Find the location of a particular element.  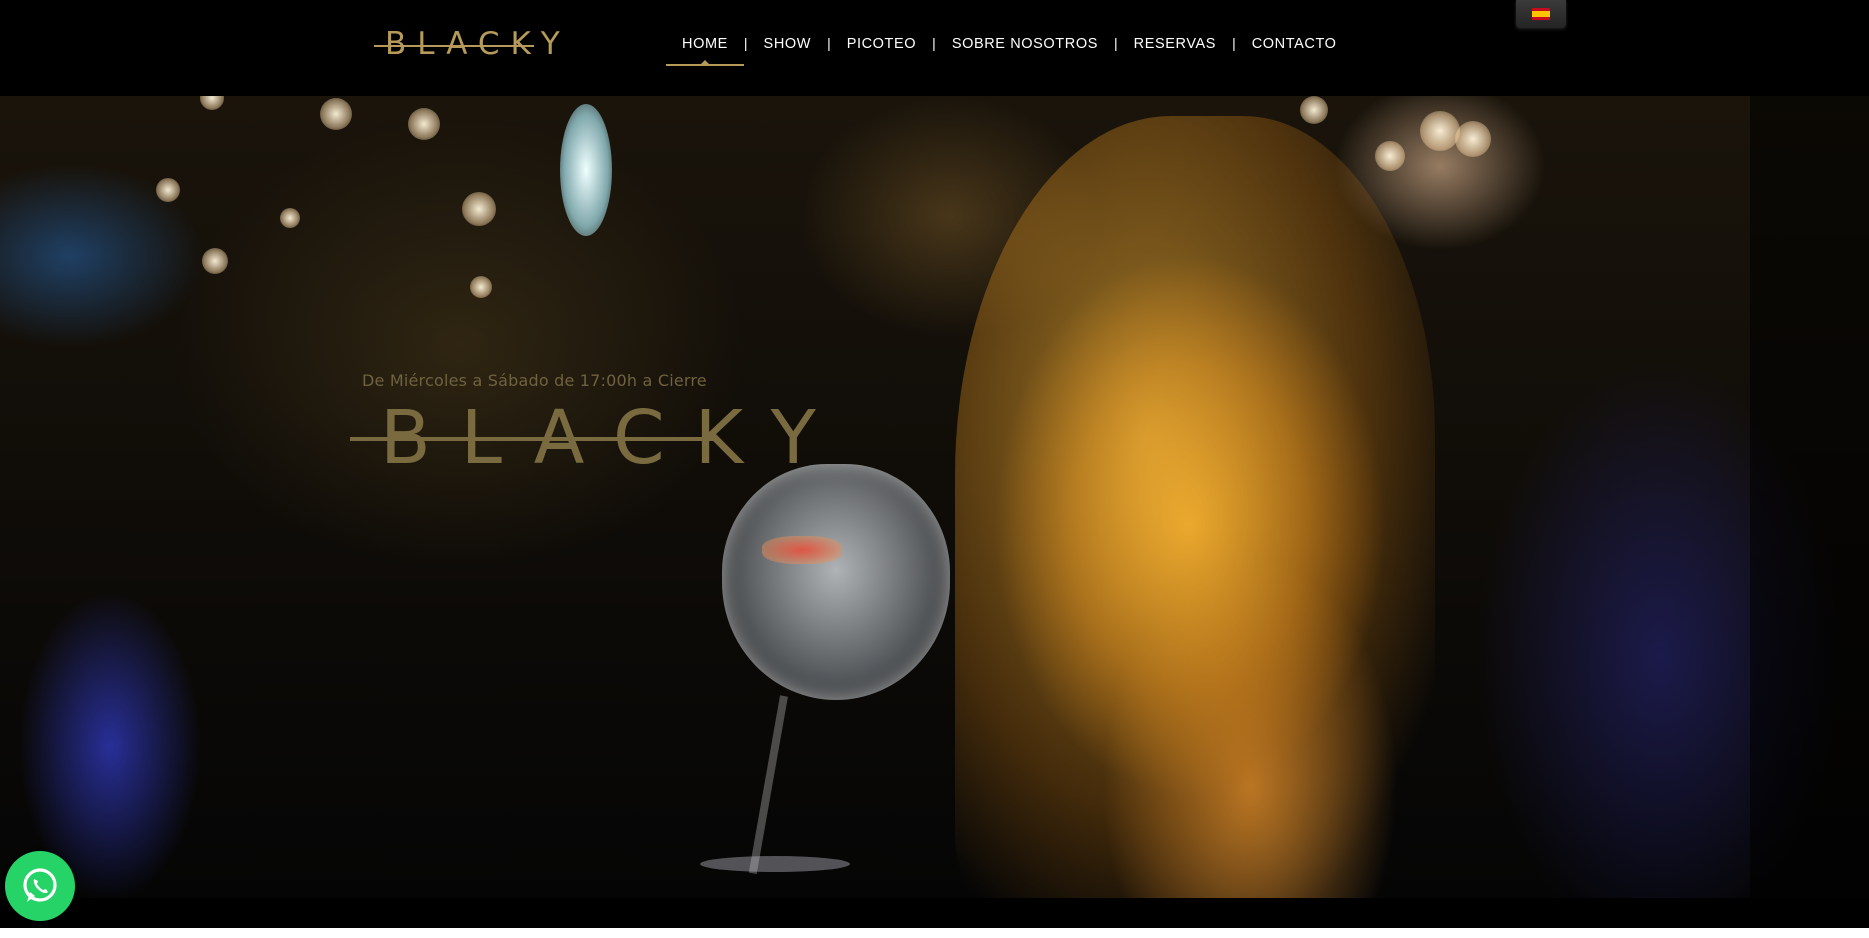

logo-strike-line is located at coordinates (454, 46).